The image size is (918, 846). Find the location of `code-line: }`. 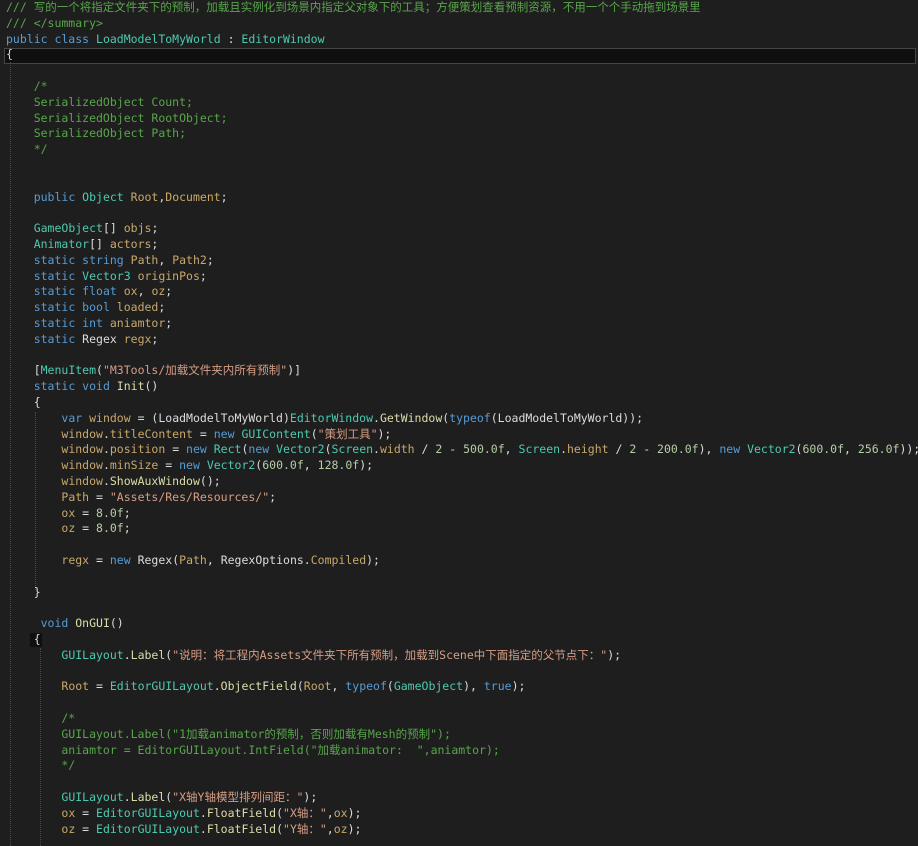

code-line: } is located at coordinates (462, 593).